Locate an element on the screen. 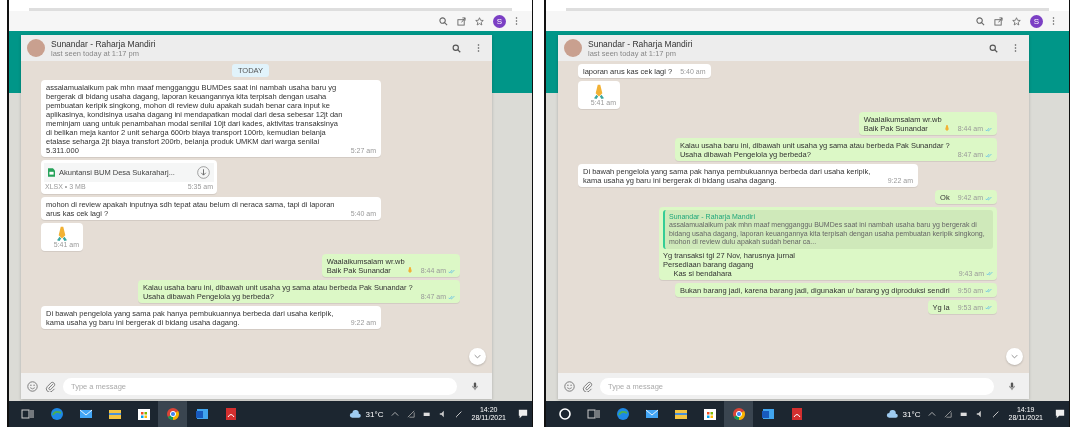  circle-icon is located at coordinates (564, 414).